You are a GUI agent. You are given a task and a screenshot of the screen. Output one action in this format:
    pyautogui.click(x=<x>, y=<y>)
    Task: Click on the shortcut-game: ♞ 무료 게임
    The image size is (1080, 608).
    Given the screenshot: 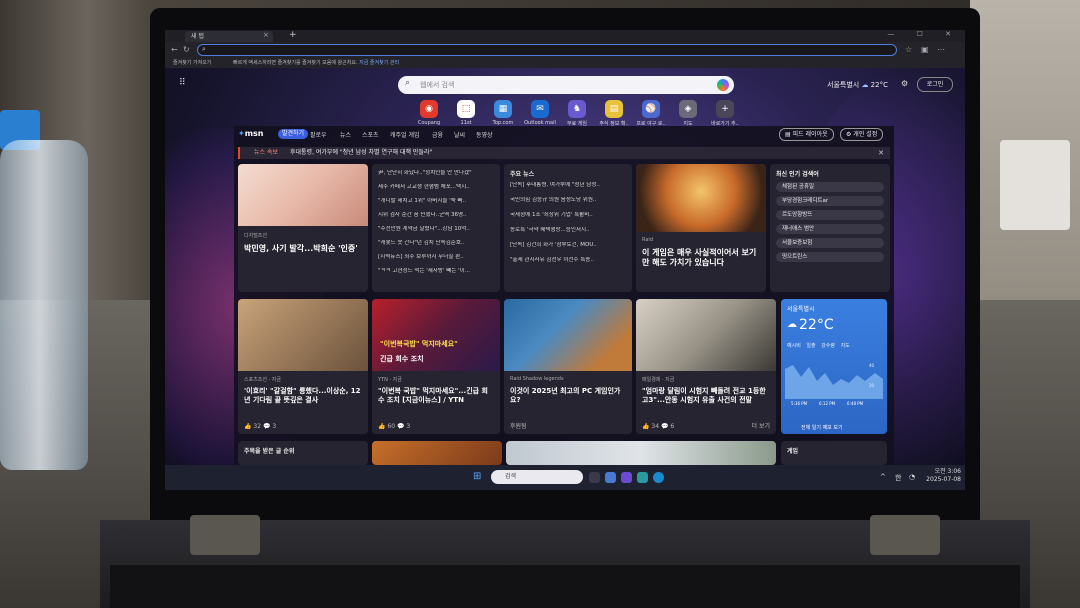 What is the action you would take?
    pyautogui.click(x=577, y=113)
    